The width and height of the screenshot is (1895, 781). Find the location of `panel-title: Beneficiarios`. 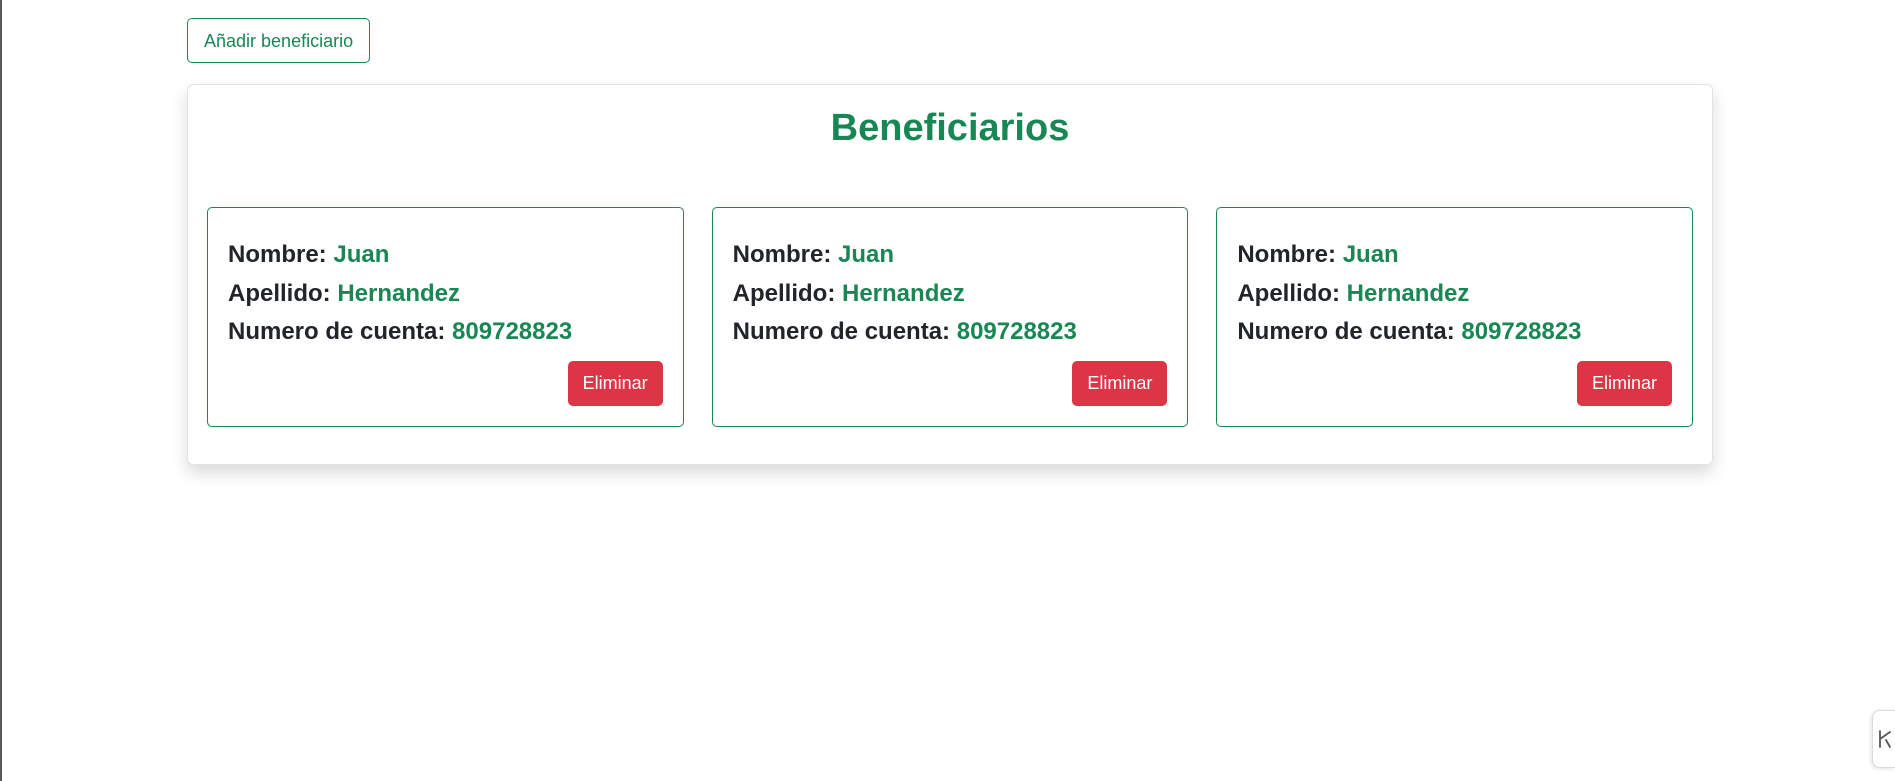

panel-title: Beneficiarios is located at coordinates (950, 128).